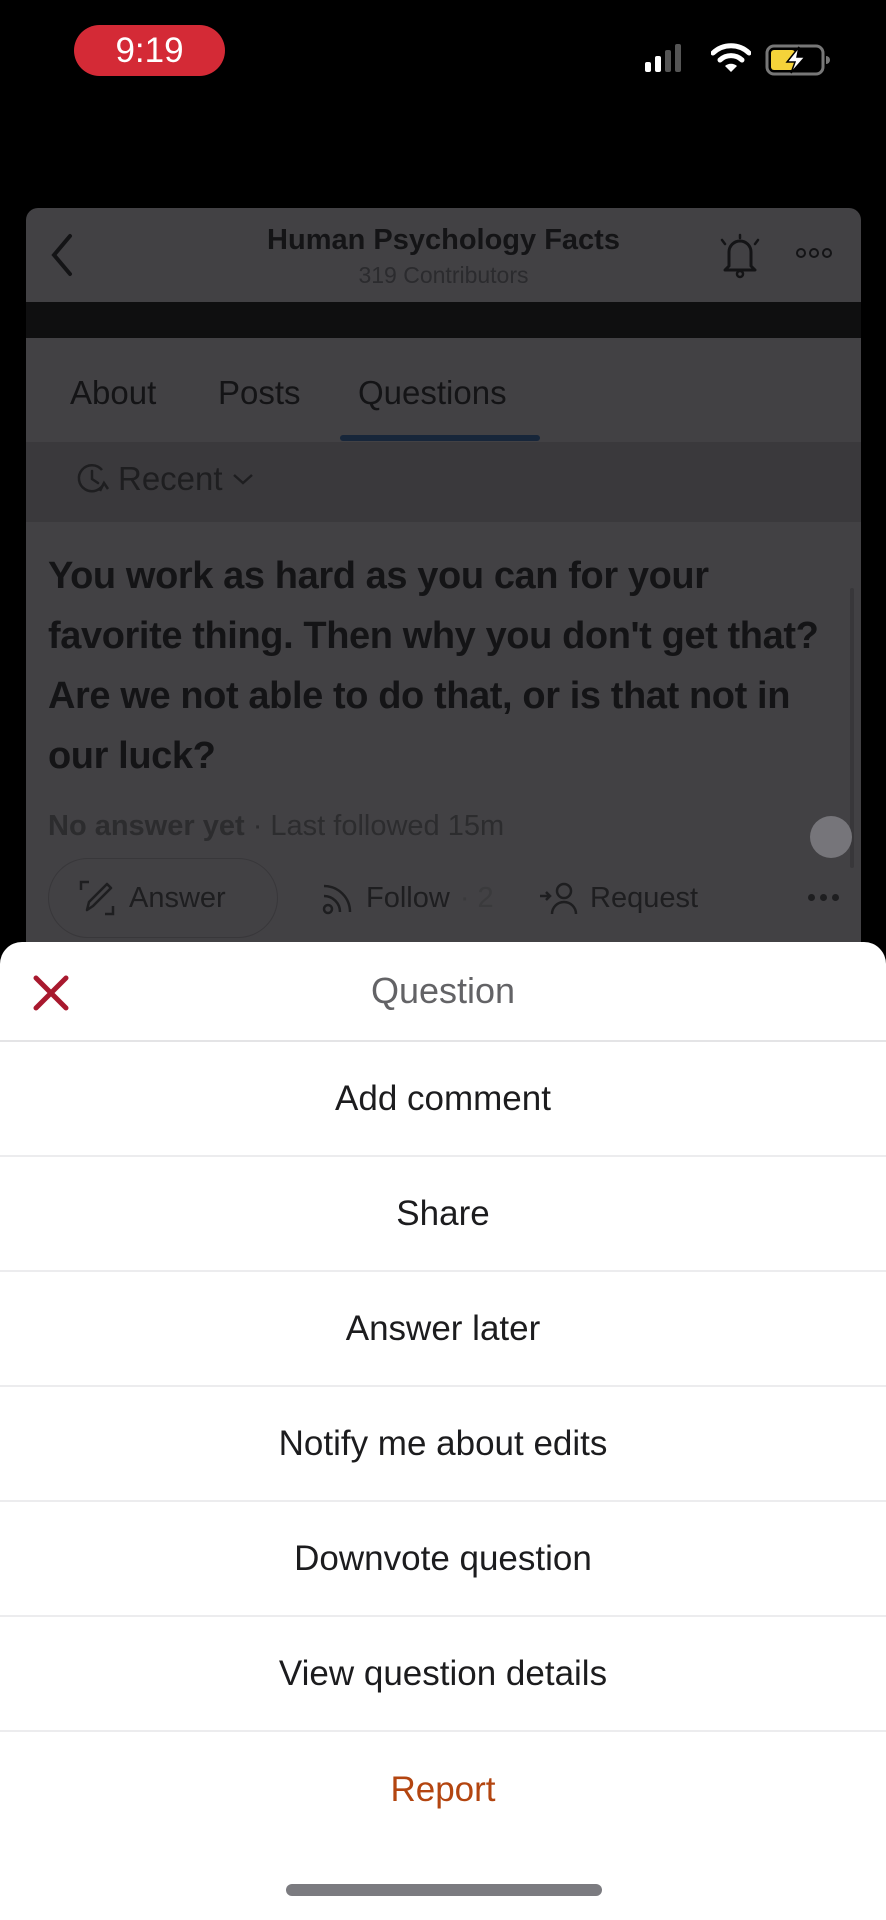  Describe the element at coordinates (113, 393) in the screenshot. I see `tab-about: About` at that location.